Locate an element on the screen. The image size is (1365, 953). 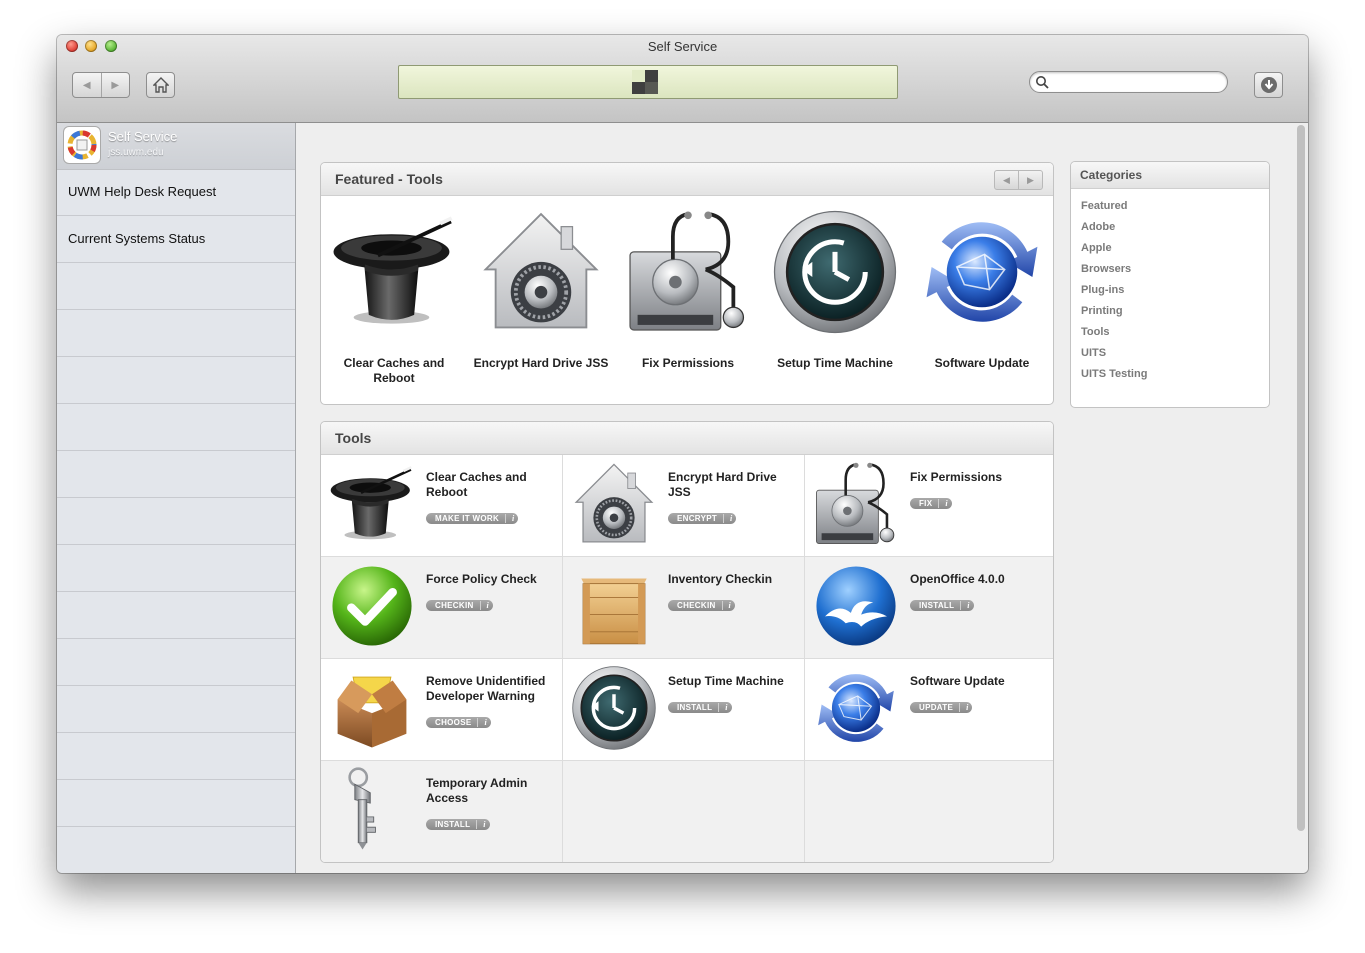
time-machine-icon is located at coordinates (835, 272).